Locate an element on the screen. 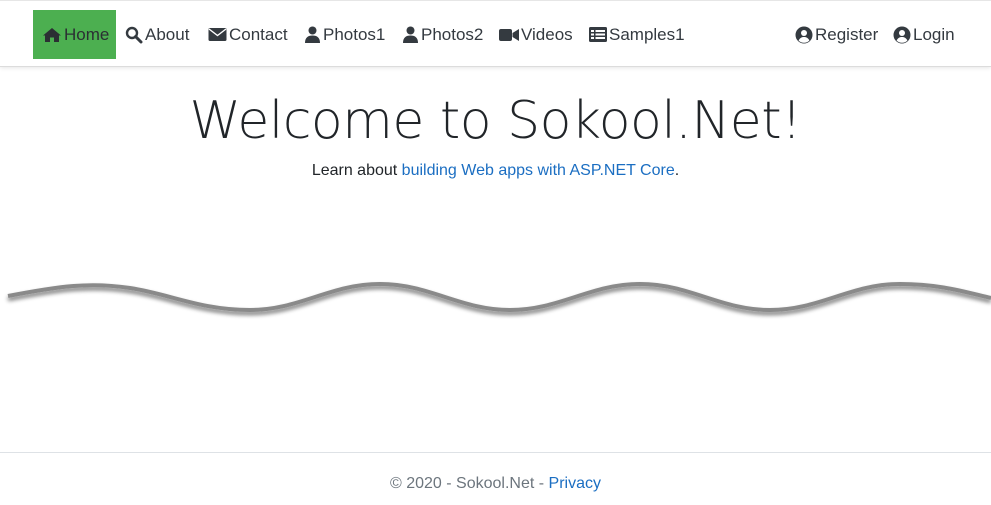 This screenshot has width=991, height=505. intro-suffix: . is located at coordinates (677, 170).